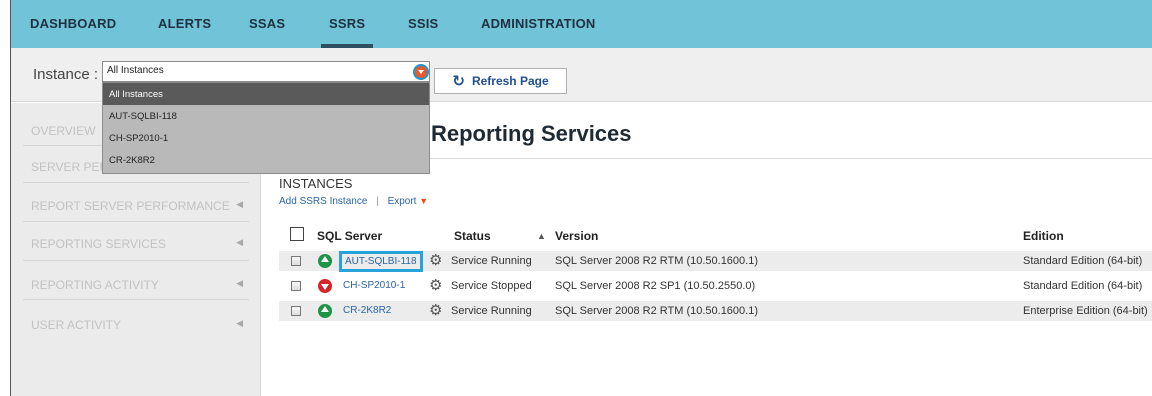 This screenshot has width=1152, height=396. Describe the element at coordinates (297, 234) in the screenshot. I see `select-all-checkbox` at that location.